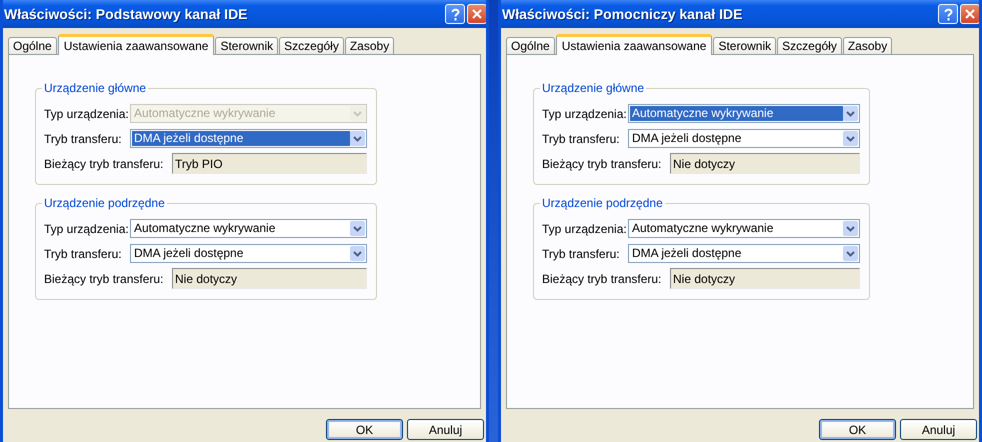 The height and width of the screenshot is (442, 982). I want to click on readonly-field: Tryb PIO, so click(269, 163).